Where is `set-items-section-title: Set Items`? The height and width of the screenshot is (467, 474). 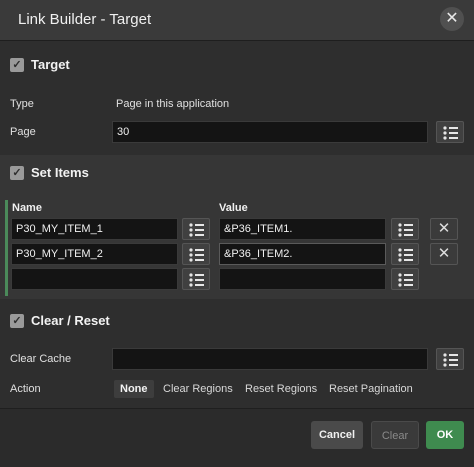 set-items-section-title: Set Items is located at coordinates (60, 172).